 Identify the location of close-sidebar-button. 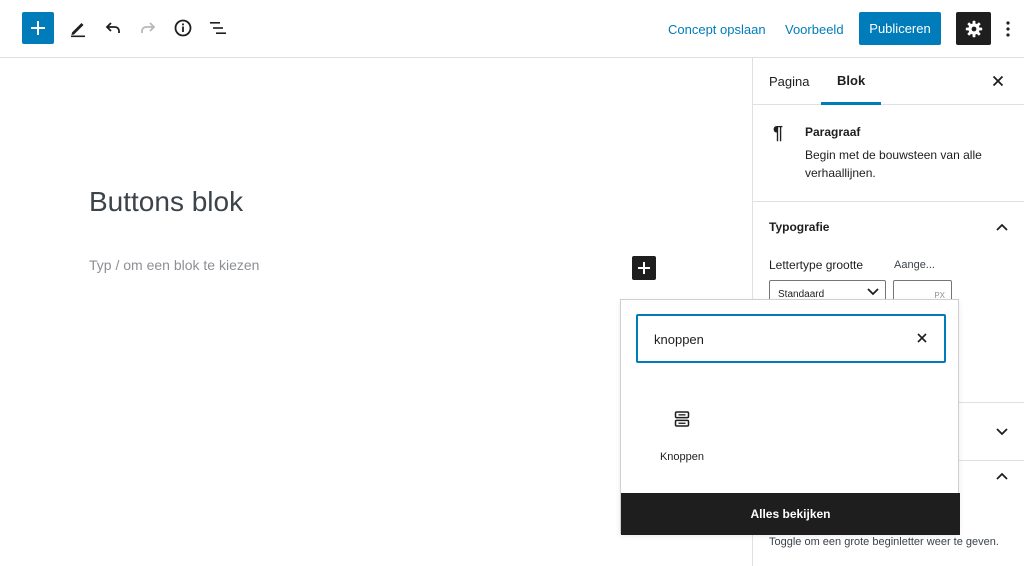
(998, 81).